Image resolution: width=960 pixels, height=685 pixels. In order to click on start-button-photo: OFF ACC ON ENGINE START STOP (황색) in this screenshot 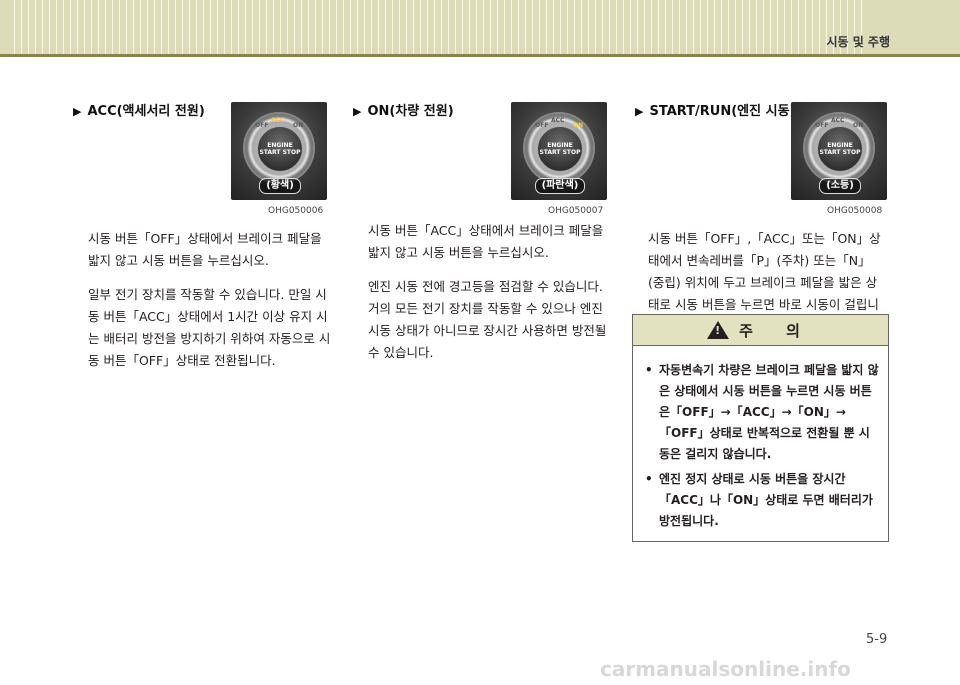, I will do `click(279, 151)`.